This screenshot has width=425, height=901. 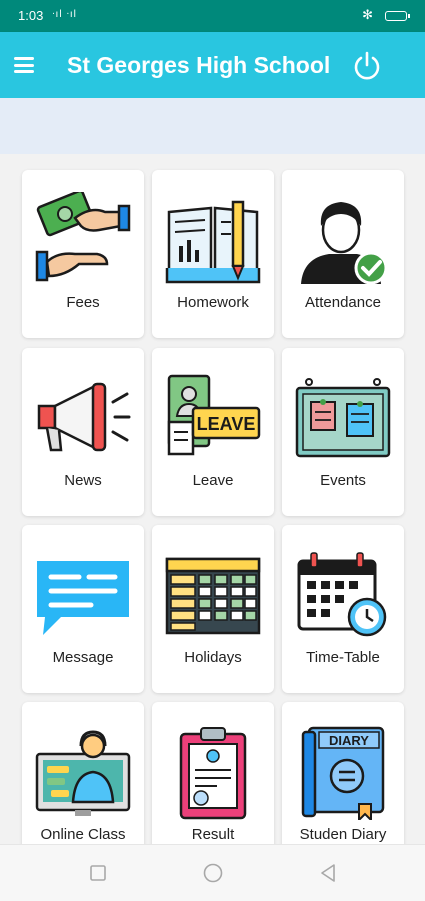 I want to click on tile-events: Events, so click(x=343, y=432).